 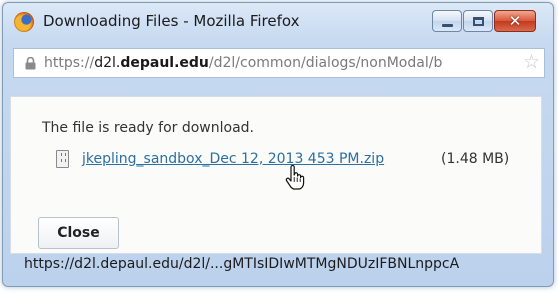 What do you see at coordinates (447, 25) in the screenshot?
I see `minimize-icon` at bounding box center [447, 25].